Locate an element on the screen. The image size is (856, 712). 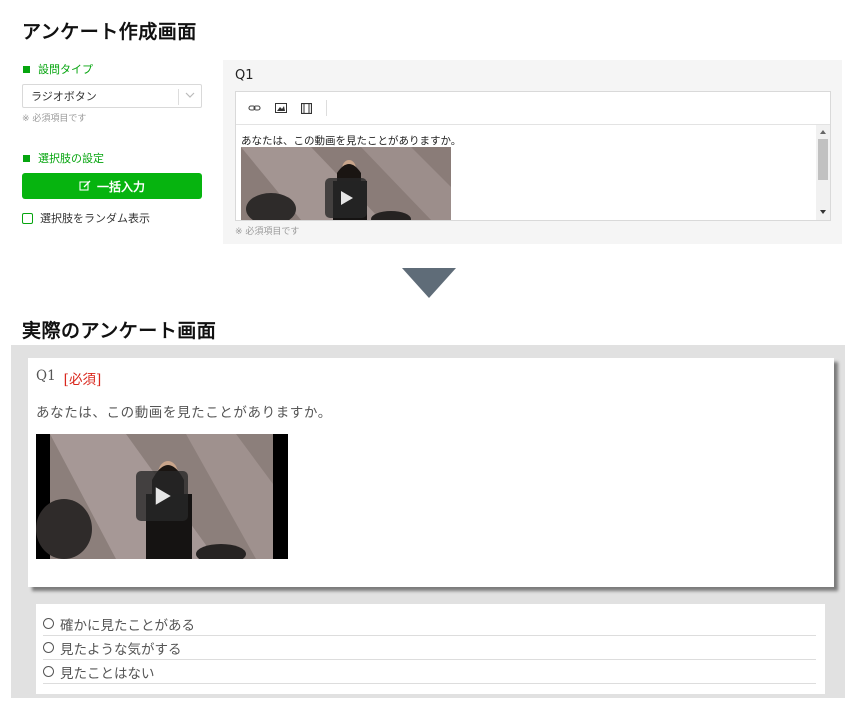
rich-text-editor: あなたは、この動画を見たことがありますか。 is located at coordinates (533, 156).